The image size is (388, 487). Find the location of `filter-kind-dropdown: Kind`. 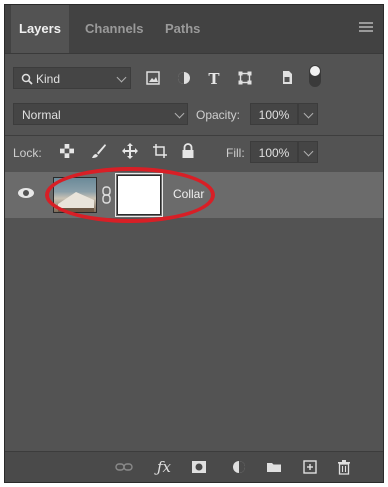

filter-kind-dropdown: Kind is located at coordinates (72, 78).